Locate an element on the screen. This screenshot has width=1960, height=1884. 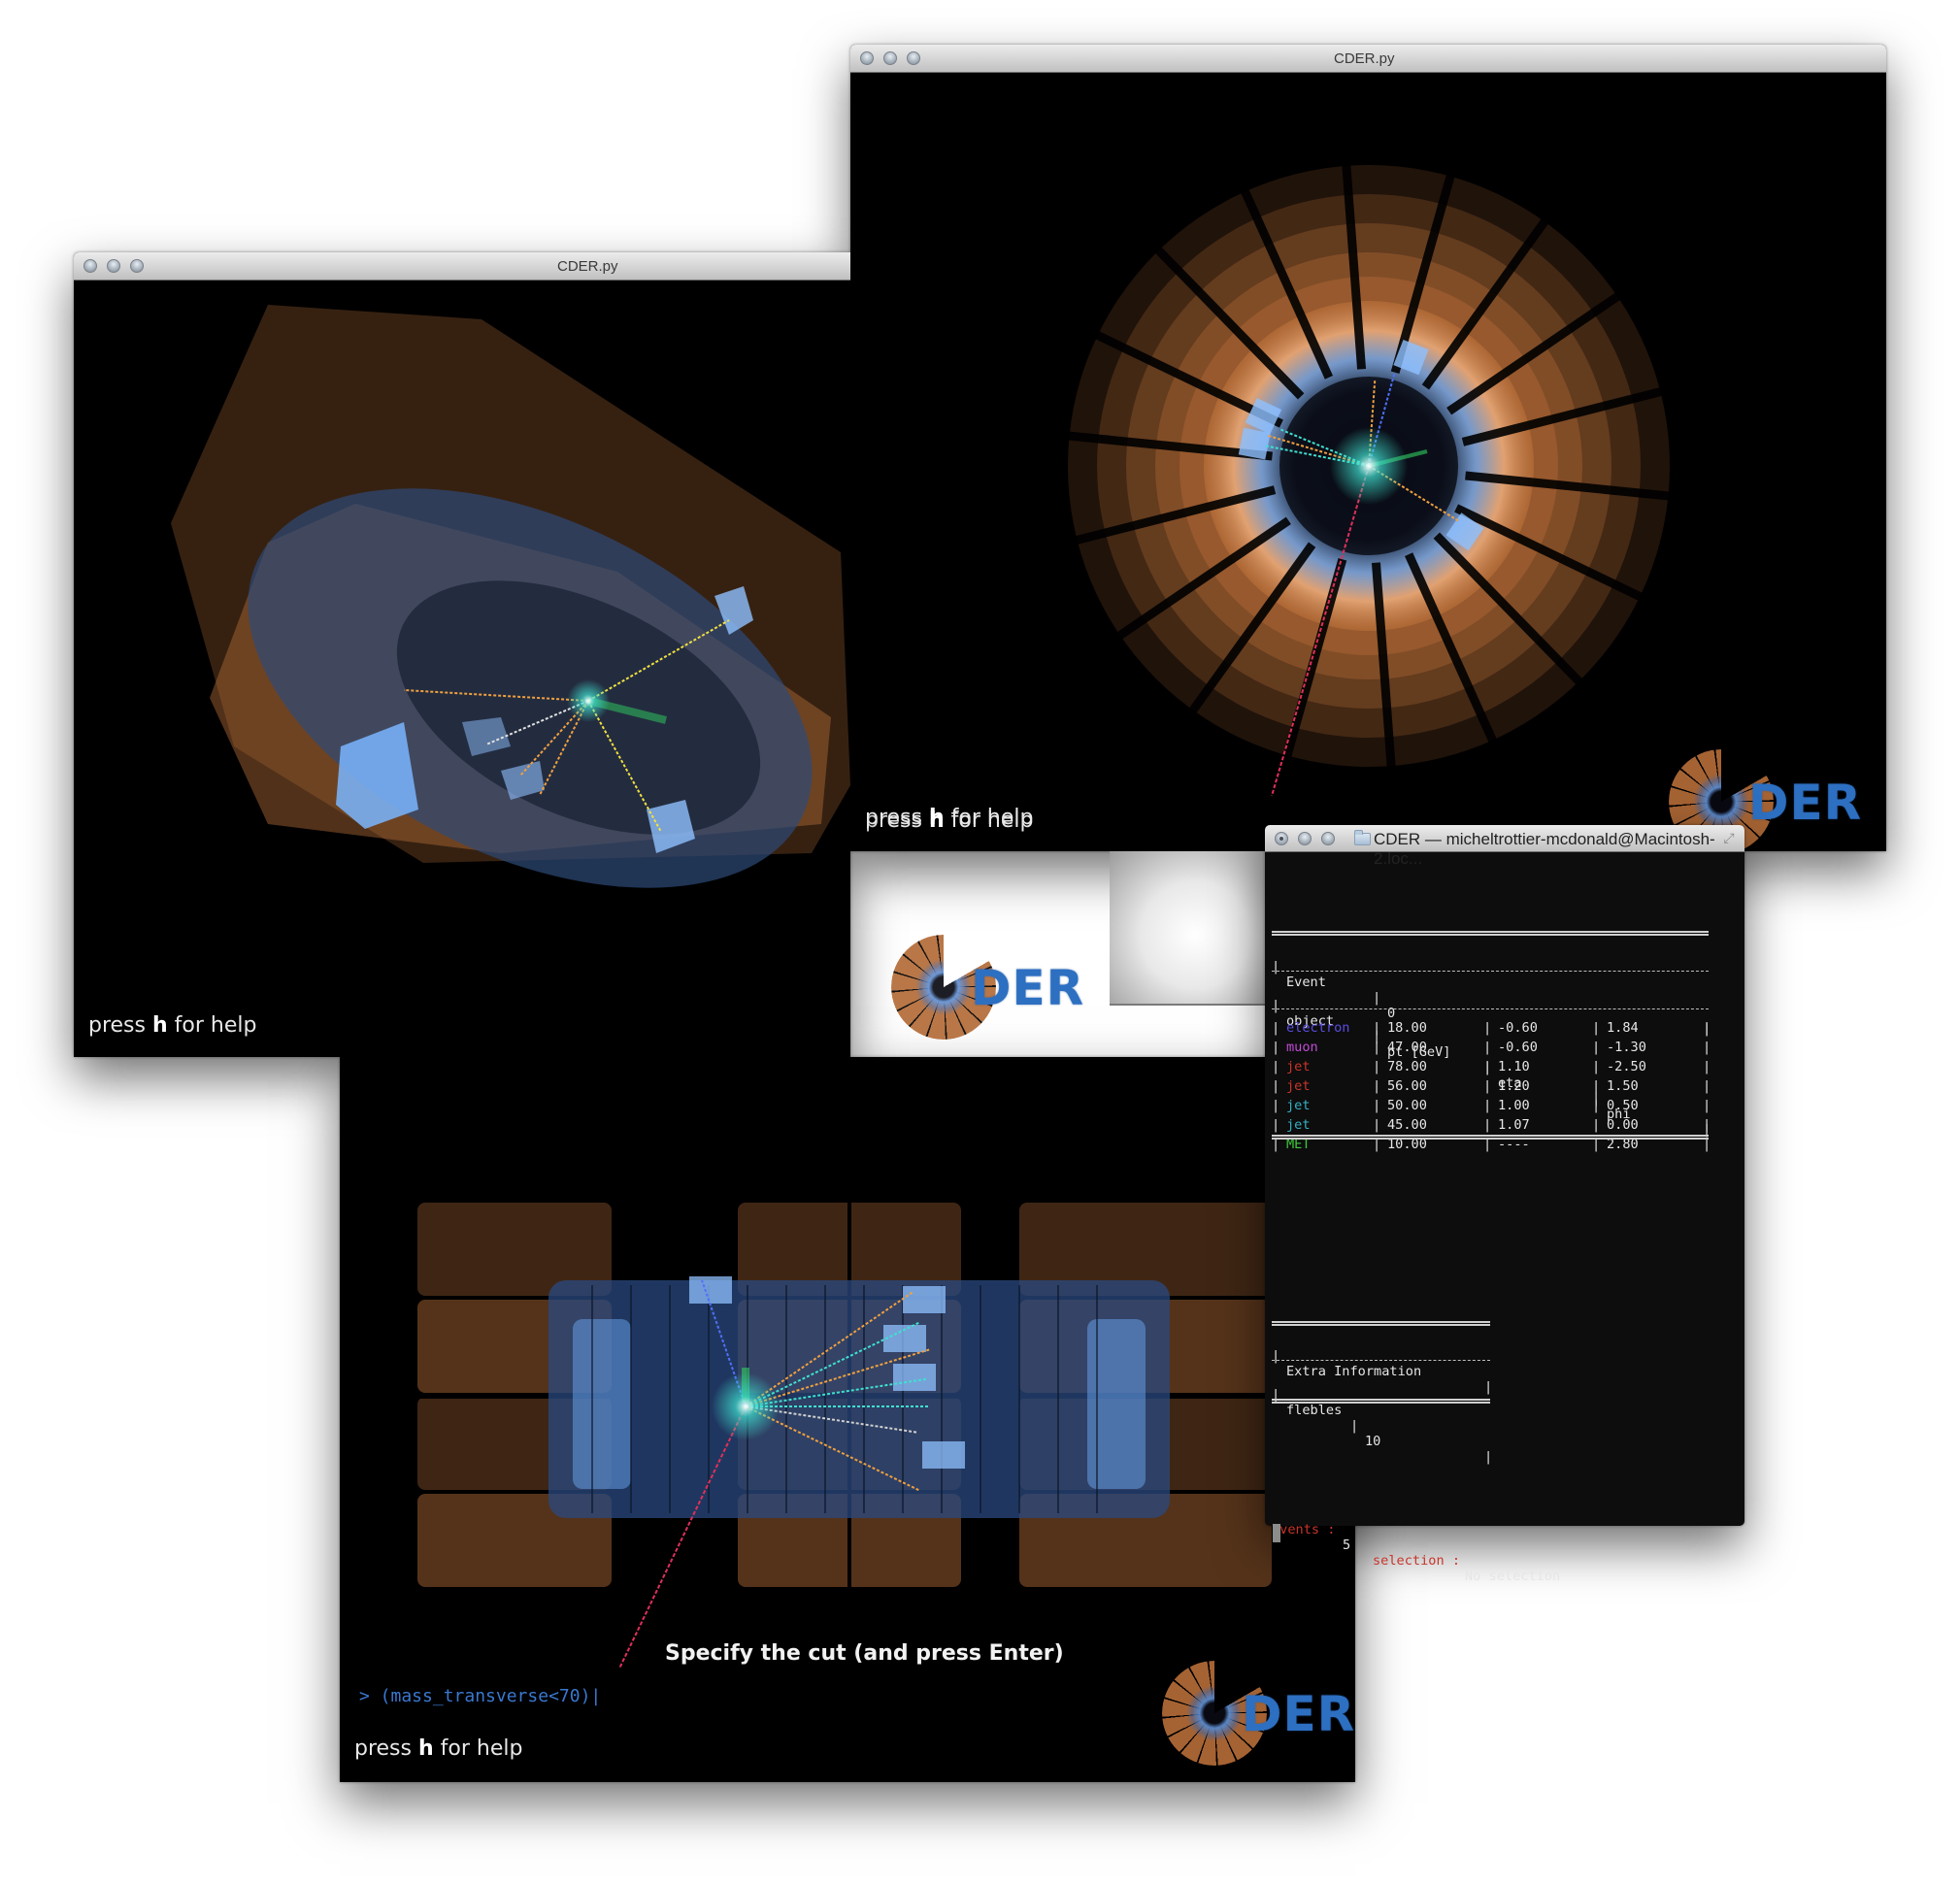
cell-phi: -1.30 is located at coordinates (1627, 1047).